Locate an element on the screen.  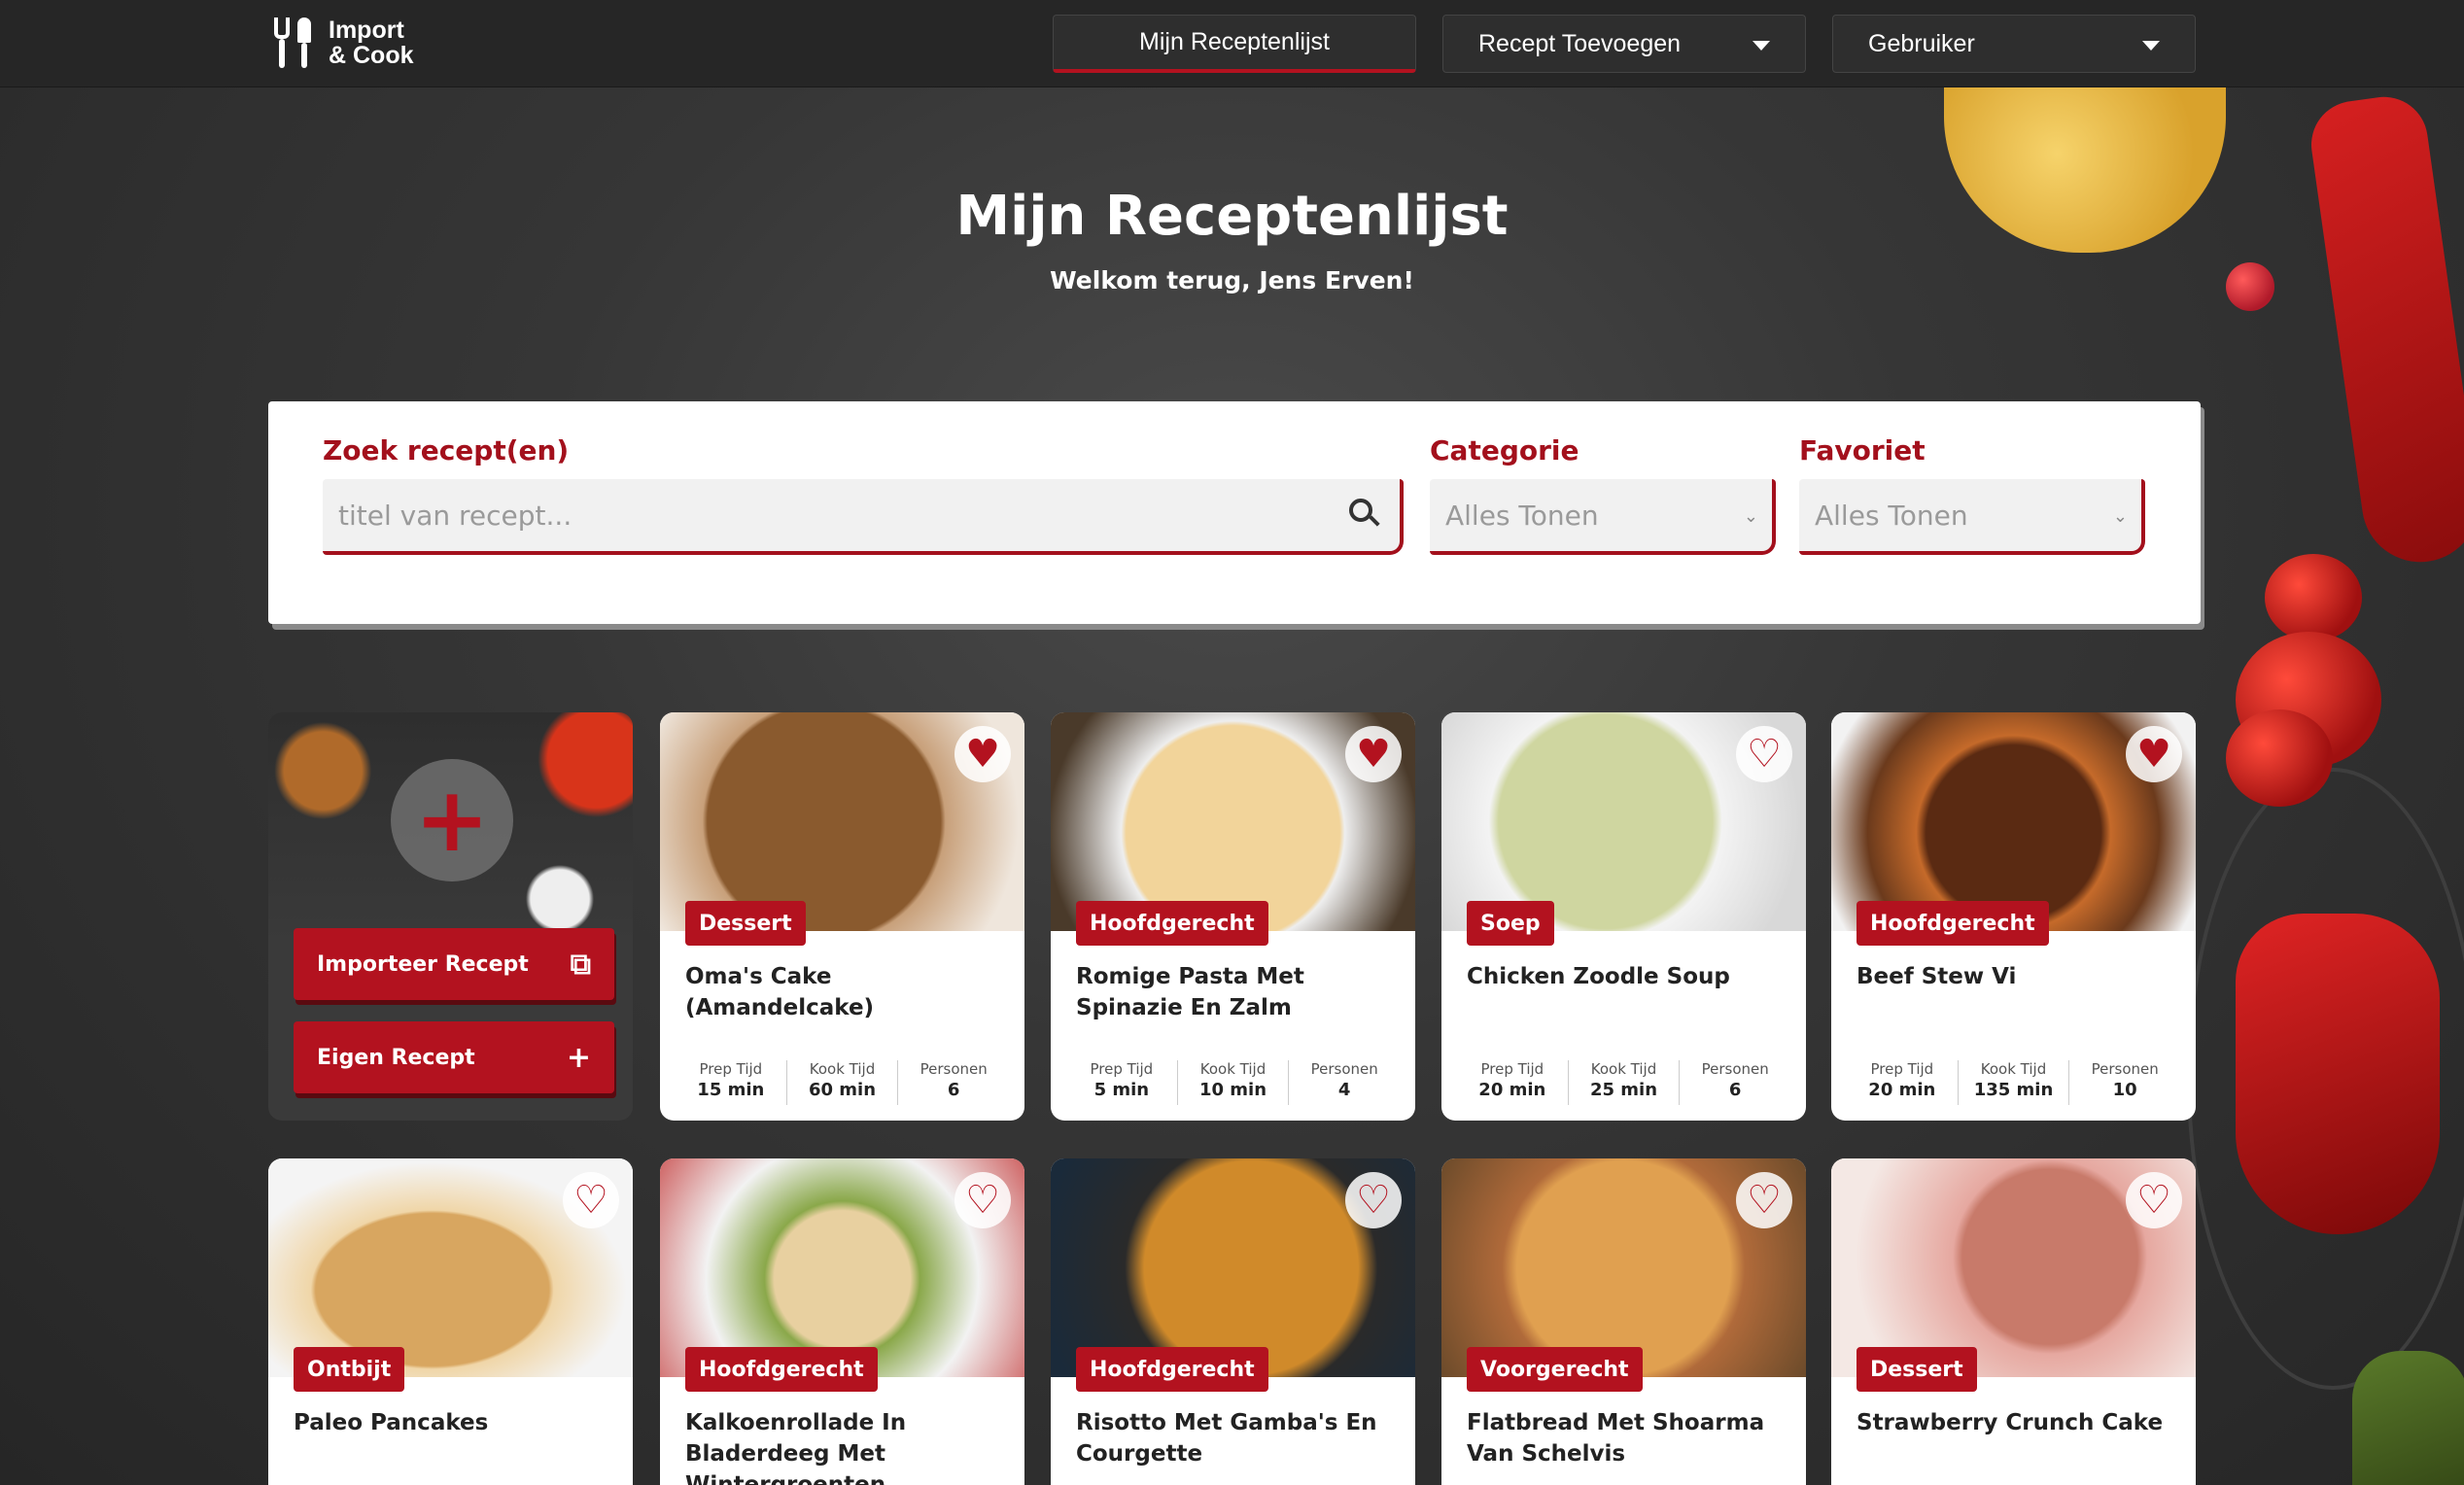
recipe-title: Oma's Cake (Amandelcake) is located at coordinates (846, 992).